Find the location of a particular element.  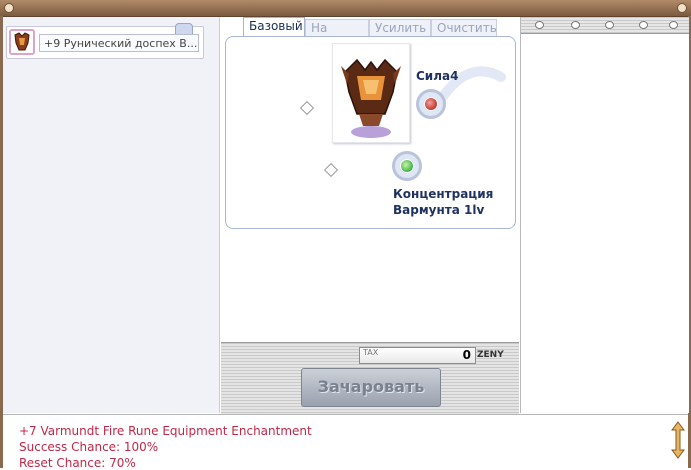

tax-label: TAX is located at coordinates (371, 352).